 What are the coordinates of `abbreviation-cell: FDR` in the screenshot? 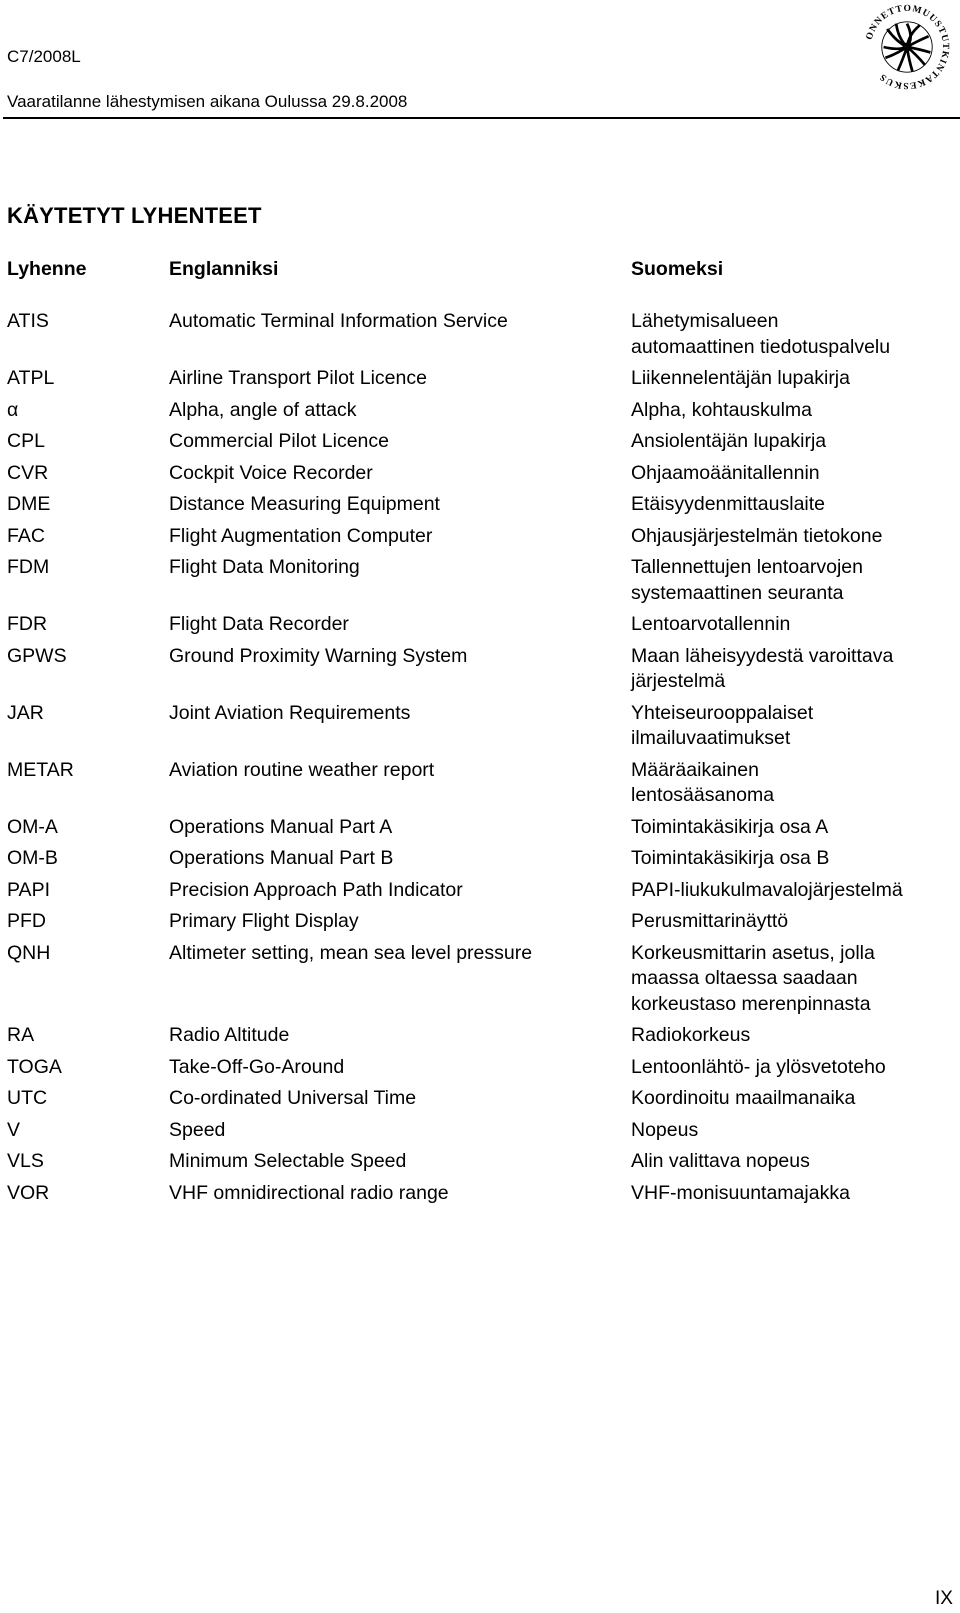 It's located at (27, 624).